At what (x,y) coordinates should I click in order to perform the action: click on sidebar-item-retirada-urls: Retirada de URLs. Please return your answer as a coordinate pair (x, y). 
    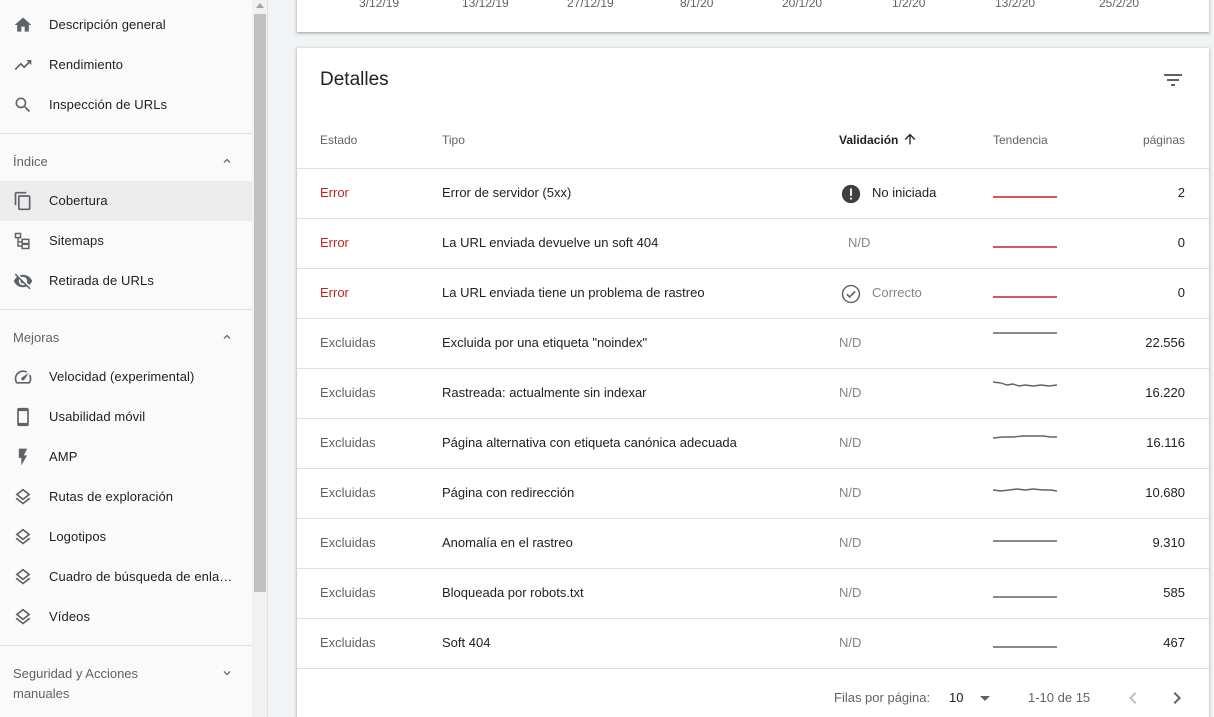
    Looking at the image, I should click on (126, 281).